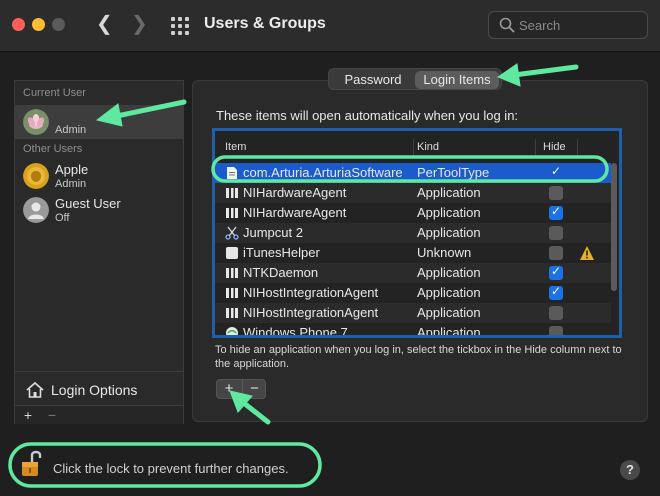 Image resolution: width=660 pixels, height=496 pixels. What do you see at coordinates (281, 272) in the screenshot?
I see `item-name: NTKDaemon` at bounding box center [281, 272].